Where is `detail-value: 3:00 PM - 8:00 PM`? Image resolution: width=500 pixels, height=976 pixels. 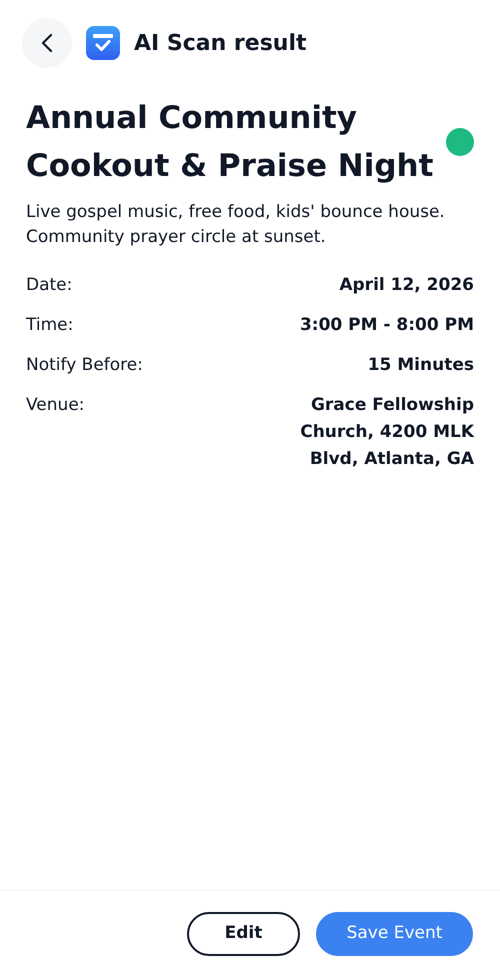 detail-value: 3:00 PM - 8:00 PM is located at coordinates (386, 325).